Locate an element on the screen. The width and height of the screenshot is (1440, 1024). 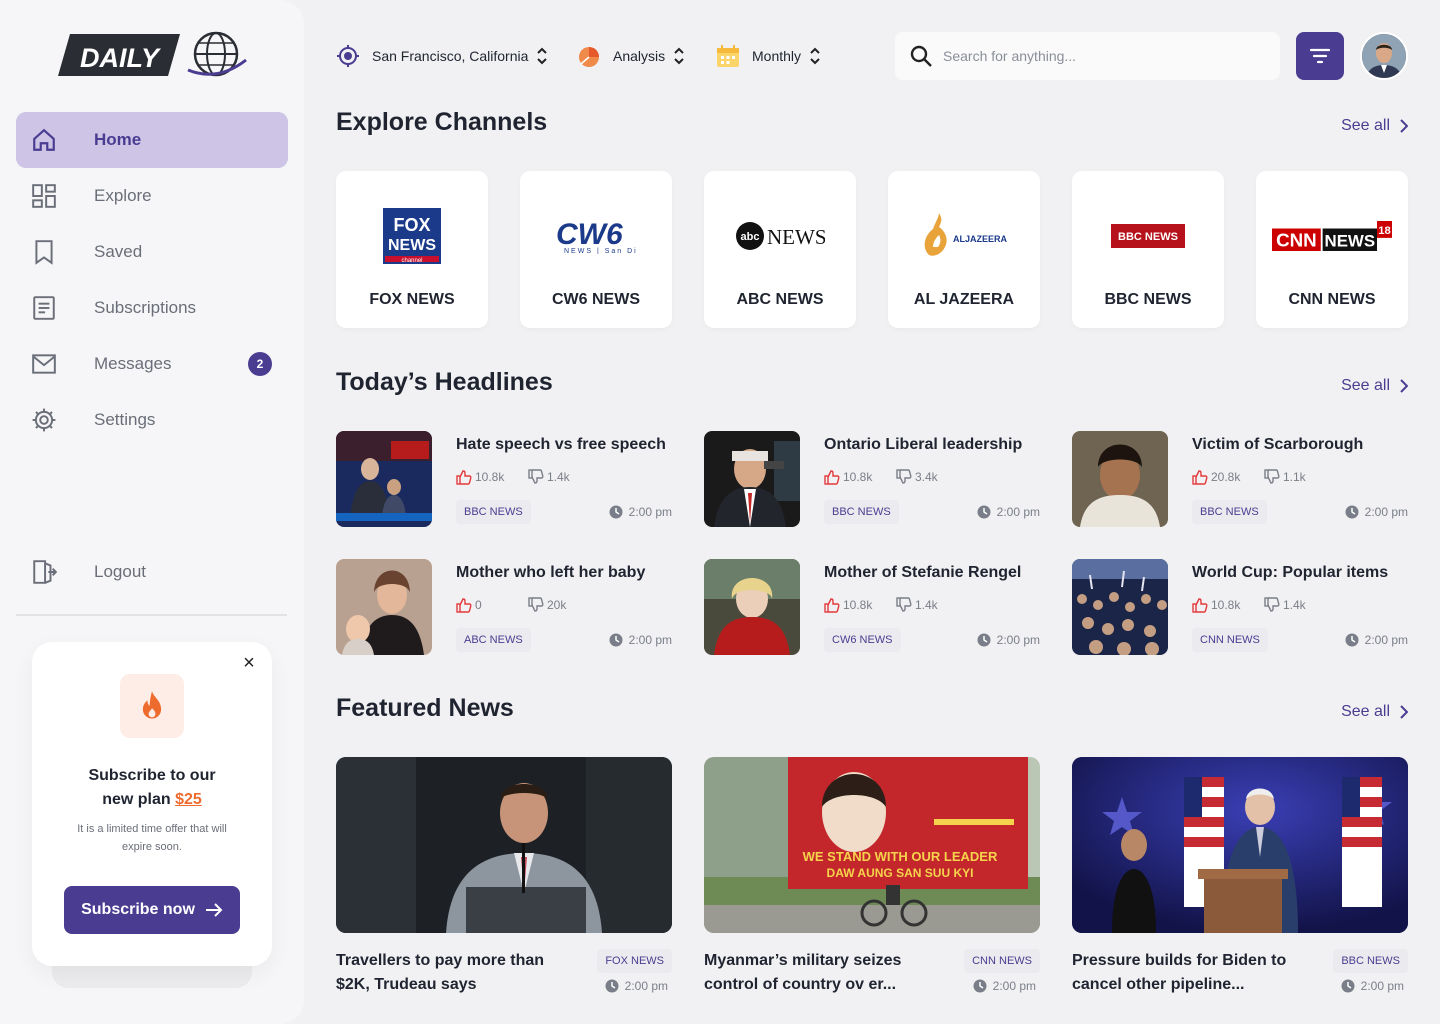
dislike-count: 20k is located at coordinates (564, 605).